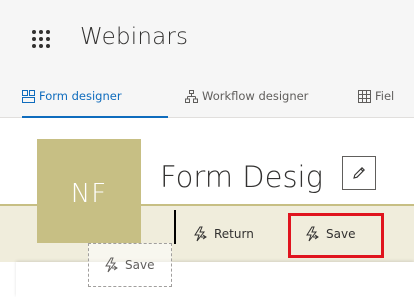  What do you see at coordinates (364, 96) in the screenshot?
I see `fields-icon` at bounding box center [364, 96].